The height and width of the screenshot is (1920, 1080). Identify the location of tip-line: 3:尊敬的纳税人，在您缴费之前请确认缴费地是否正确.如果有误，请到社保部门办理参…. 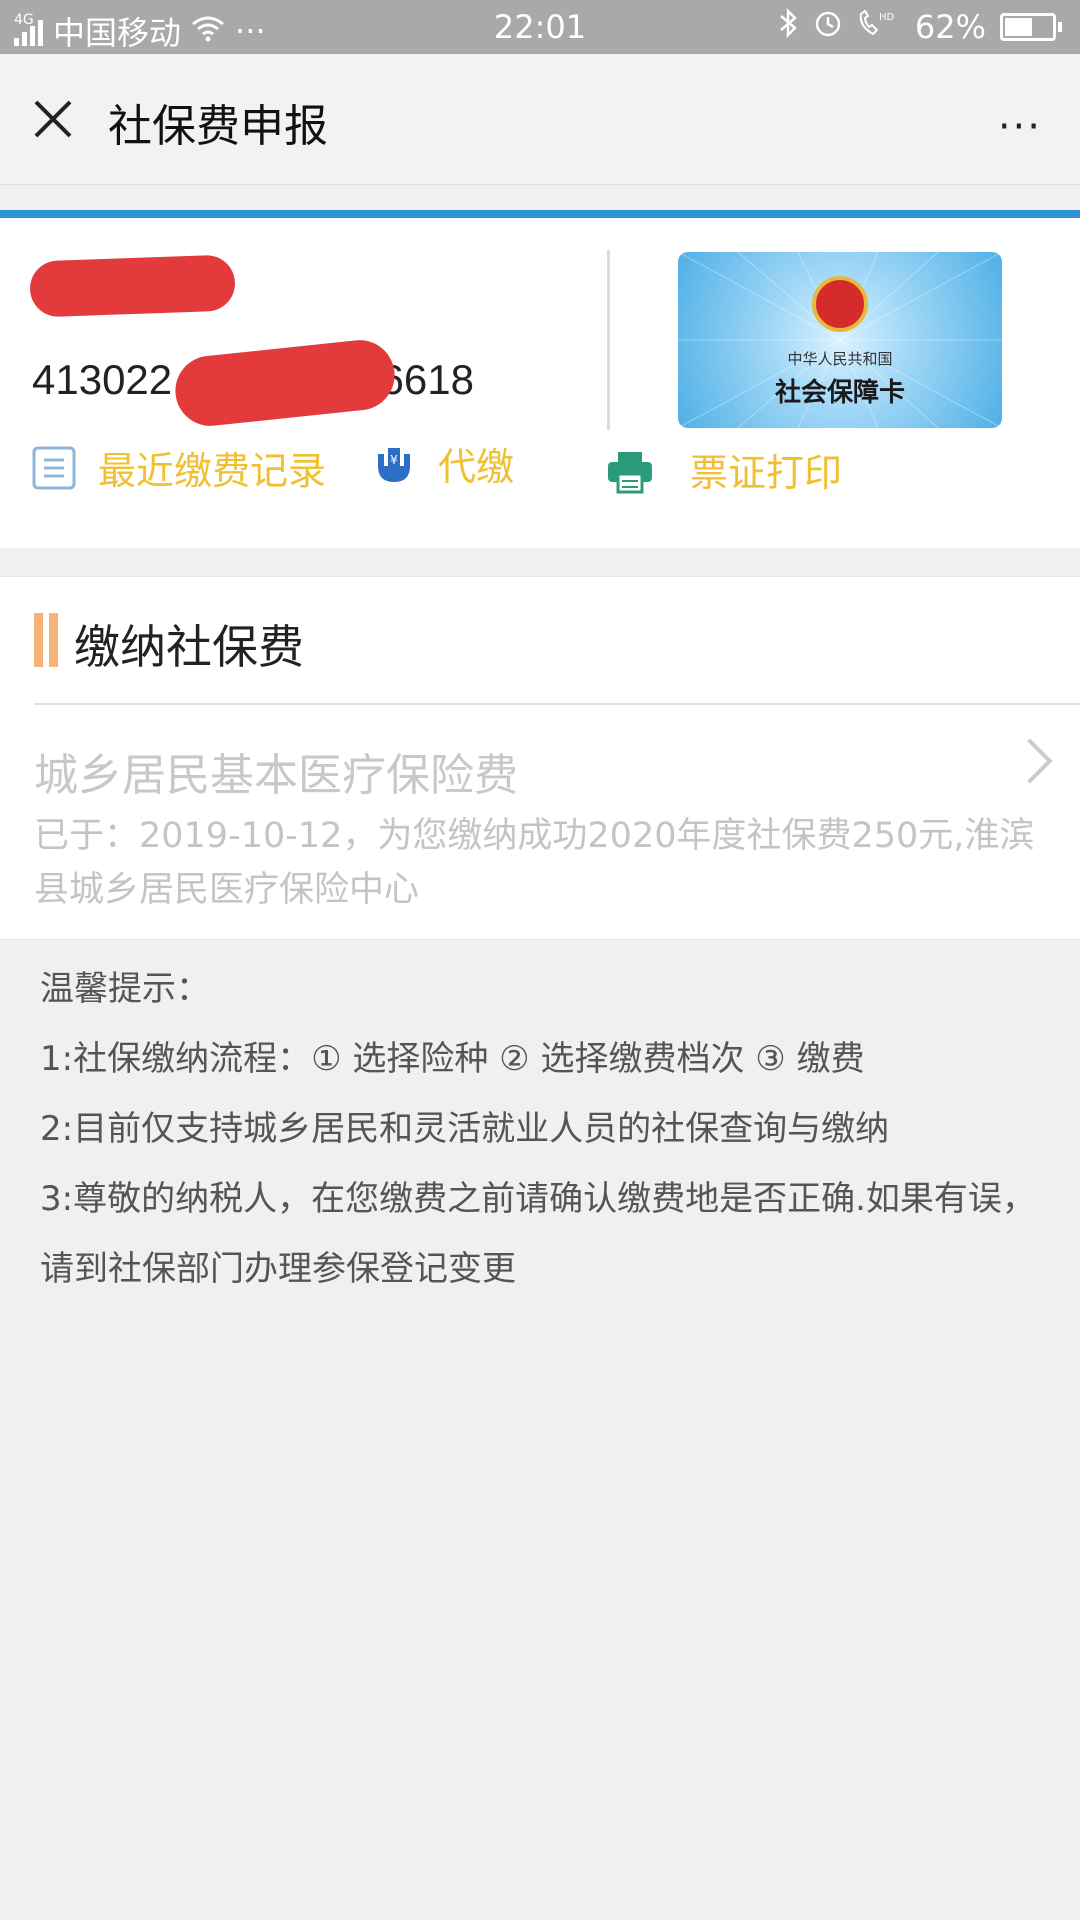
(538, 1234).